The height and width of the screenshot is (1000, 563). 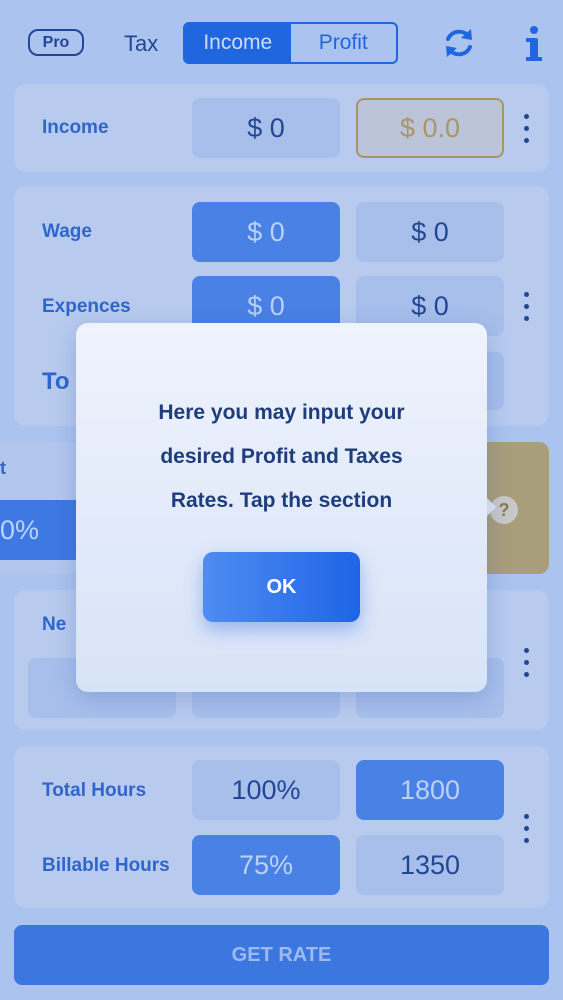 What do you see at coordinates (281, 587) in the screenshot?
I see `ok-button: OK` at bounding box center [281, 587].